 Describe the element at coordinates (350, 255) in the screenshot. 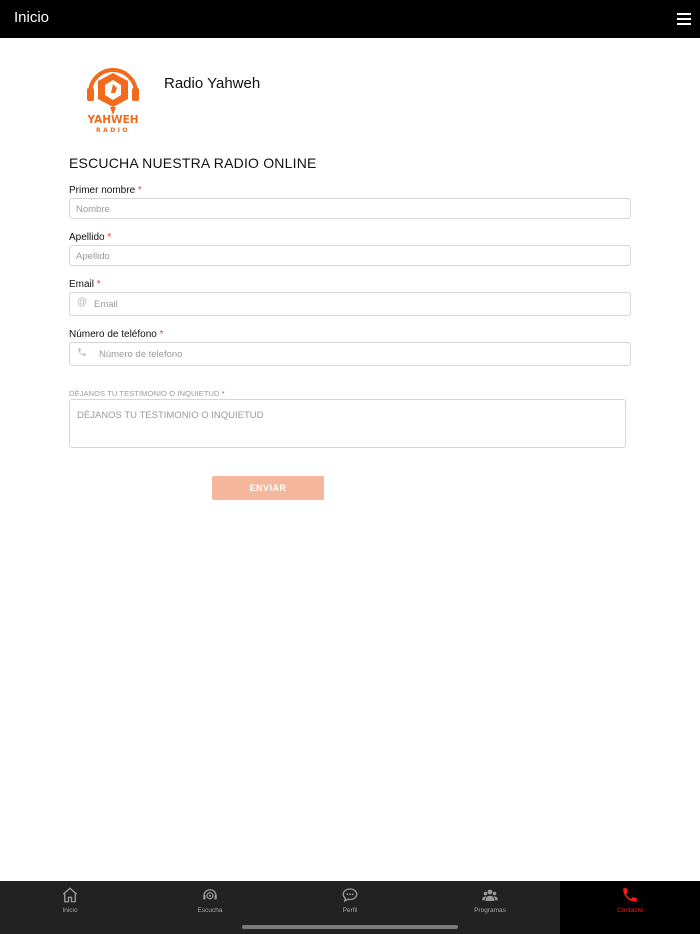

I see `last-name-field: Apellido` at that location.